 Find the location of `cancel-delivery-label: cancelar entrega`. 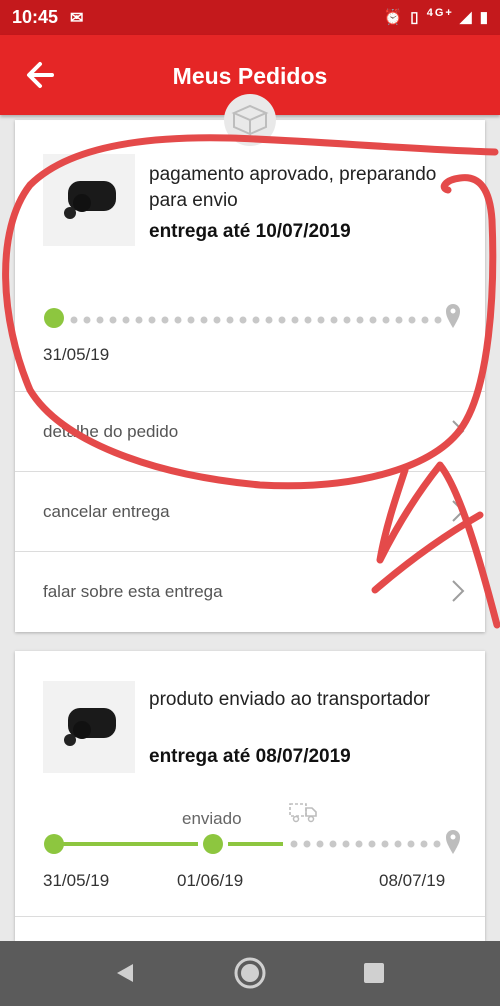

cancel-delivery-label: cancelar entrega is located at coordinates (106, 511).